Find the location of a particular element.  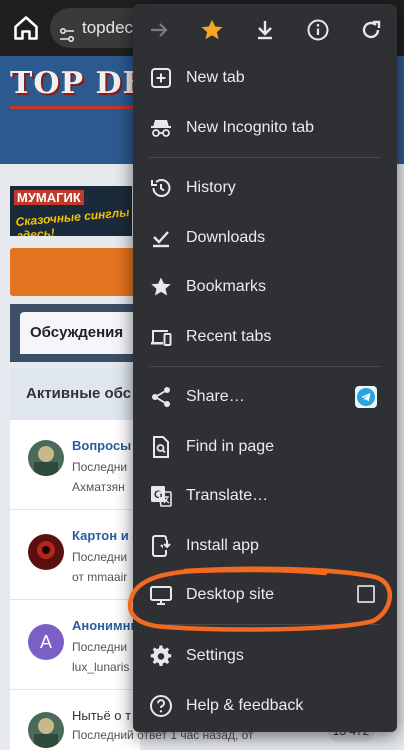

menu-item-label: History is located at coordinates (211, 187).